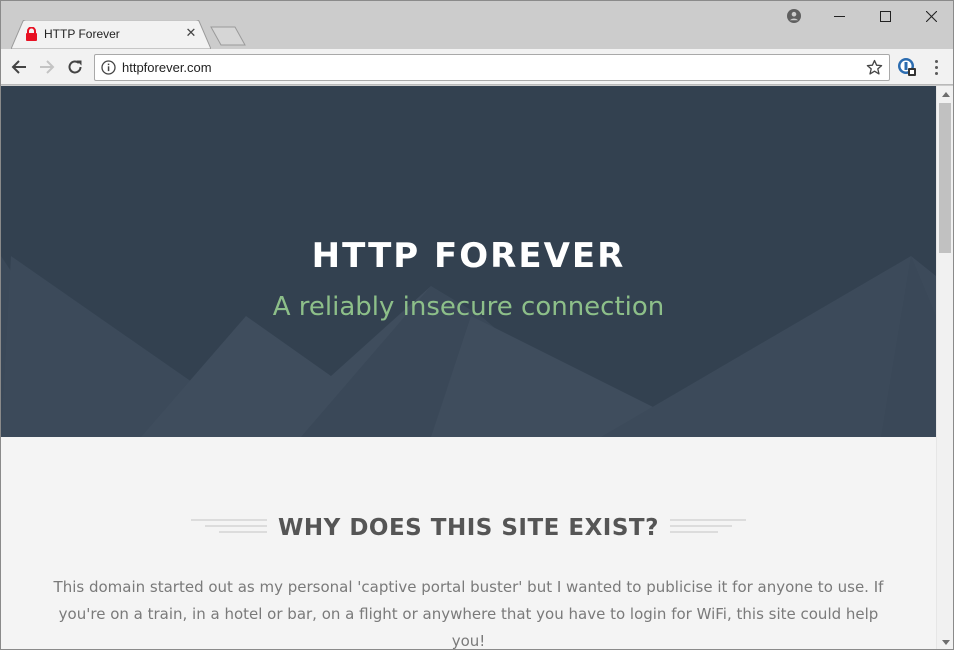 The image size is (954, 650). I want to click on scroll-down-button, so click(945, 641).